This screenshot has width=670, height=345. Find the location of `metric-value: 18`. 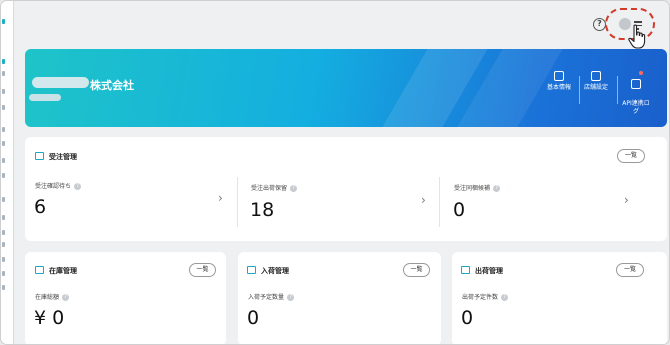

metric-value: 18 is located at coordinates (262, 210).